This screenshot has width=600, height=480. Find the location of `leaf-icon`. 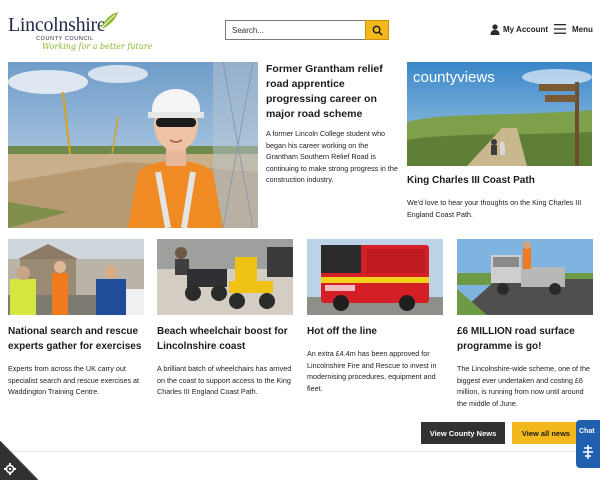

leaf-icon is located at coordinates (109, 21).